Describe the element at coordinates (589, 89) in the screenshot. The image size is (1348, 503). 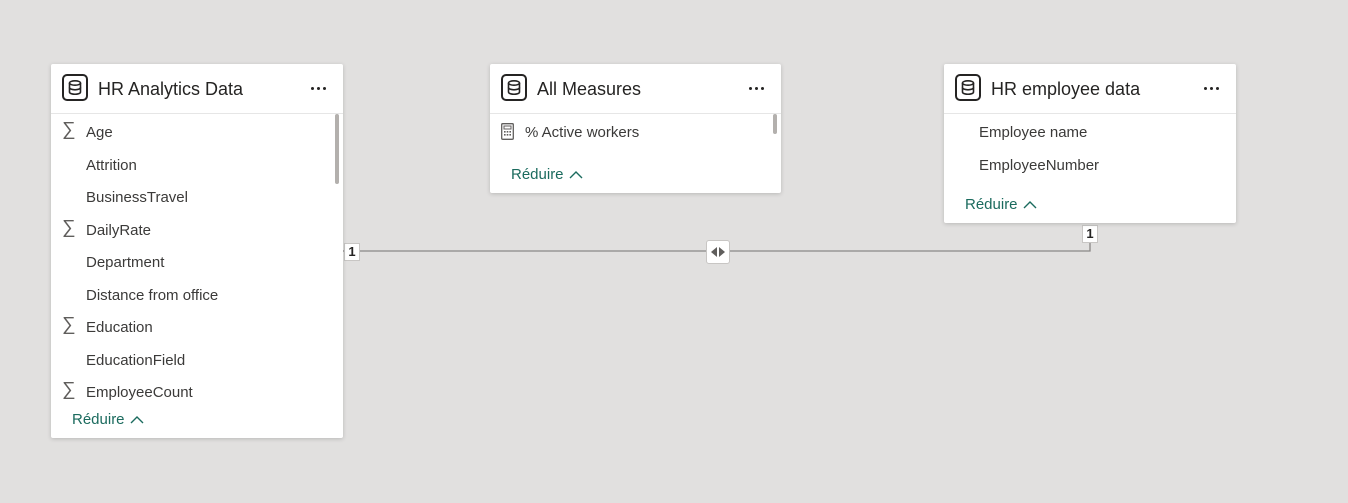
I see `card-title: All Measures` at that location.